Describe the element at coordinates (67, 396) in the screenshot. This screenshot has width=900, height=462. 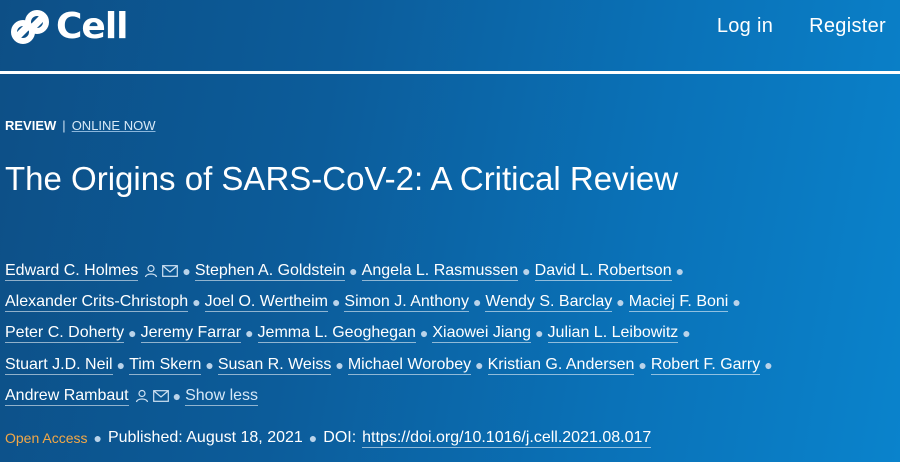
I see `author-link: Andrew Rambaut` at that location.